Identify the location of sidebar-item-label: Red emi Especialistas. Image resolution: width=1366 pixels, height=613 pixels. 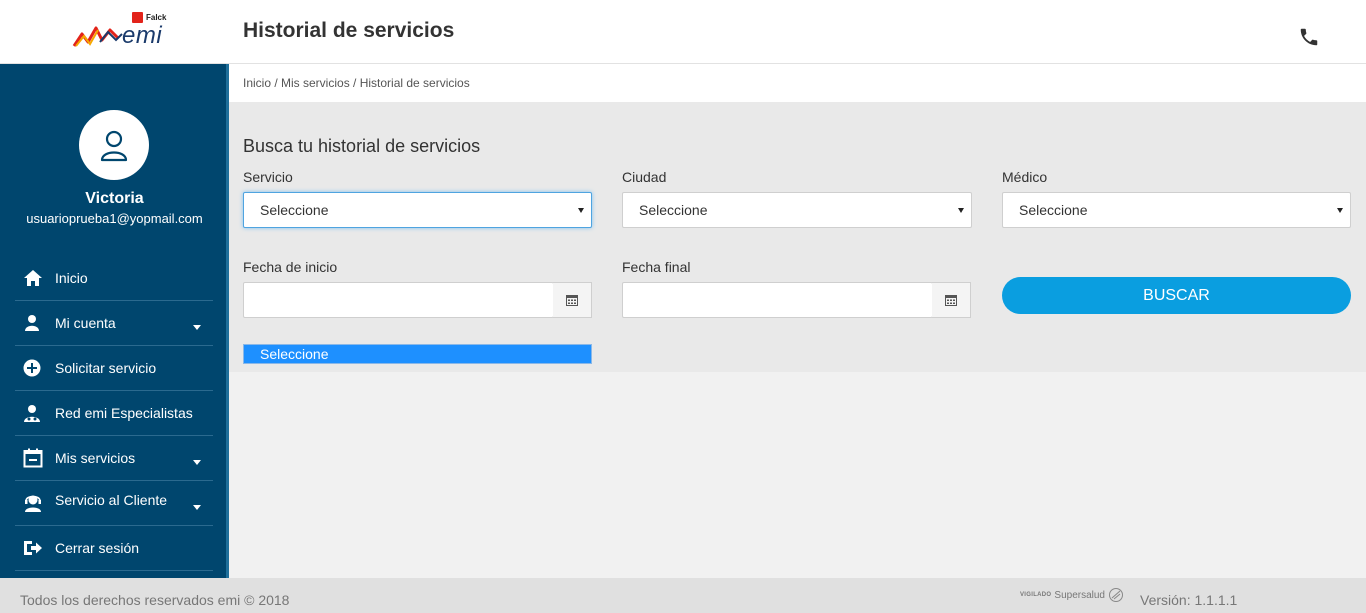
(124, 413).